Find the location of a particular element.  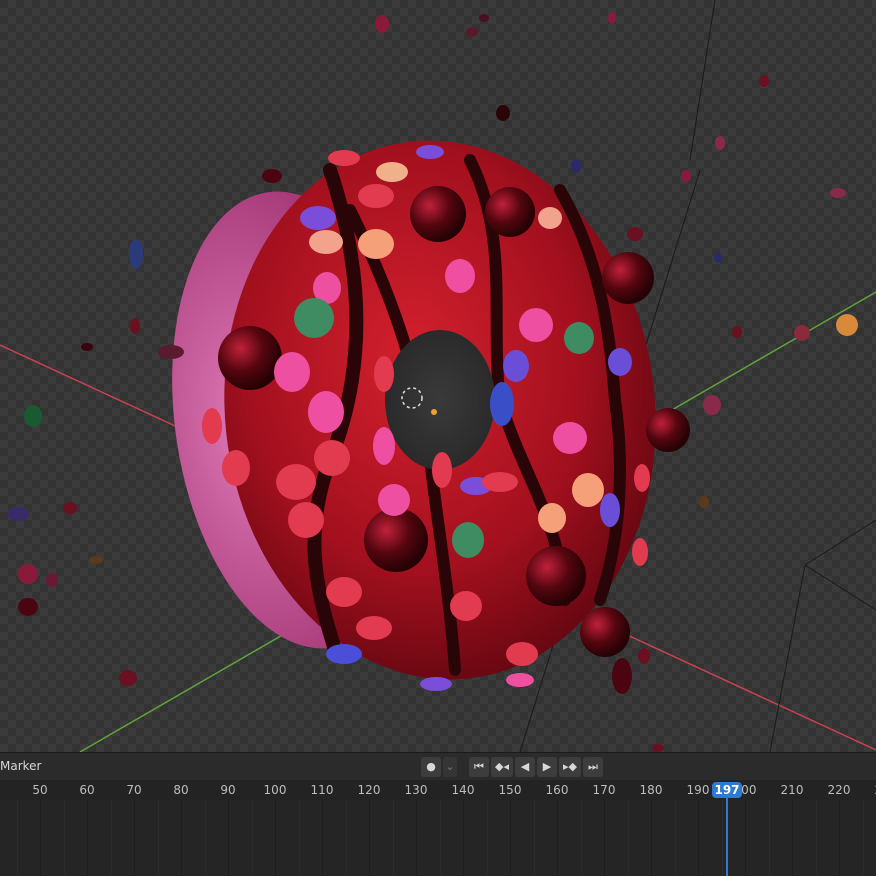

ruler-tick-label: 220 is located at coordinates (839, 790).